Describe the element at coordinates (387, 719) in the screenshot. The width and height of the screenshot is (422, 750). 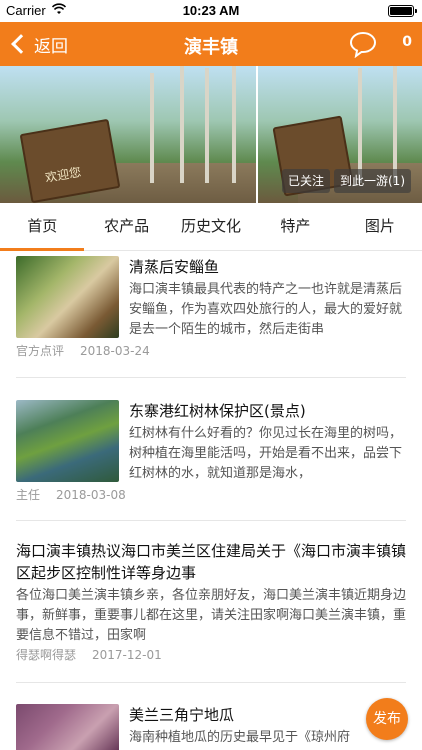
I see `publish-button: 发布` at that location.